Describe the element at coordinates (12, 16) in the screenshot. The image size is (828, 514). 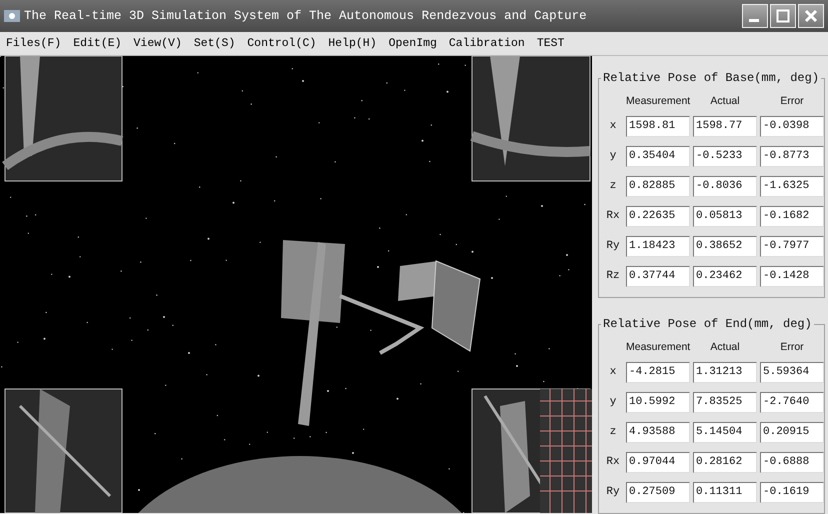
I see `app-icon` at that location.